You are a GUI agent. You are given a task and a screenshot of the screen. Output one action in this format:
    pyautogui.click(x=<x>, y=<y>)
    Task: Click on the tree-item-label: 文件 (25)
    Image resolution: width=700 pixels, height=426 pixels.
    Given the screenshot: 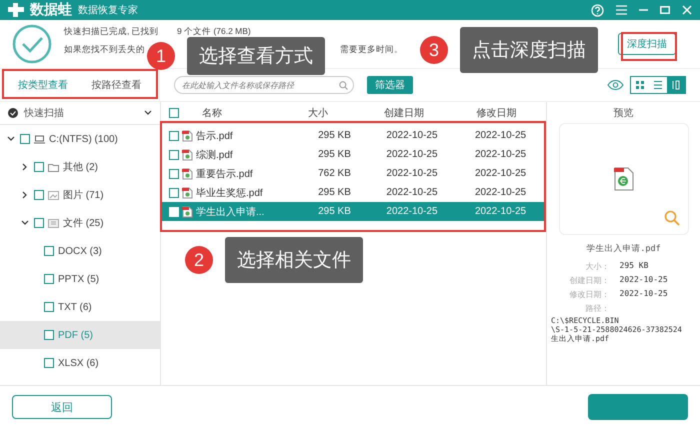 What is the action you would take?
    pyautogui.click(x=83, y=223)
    